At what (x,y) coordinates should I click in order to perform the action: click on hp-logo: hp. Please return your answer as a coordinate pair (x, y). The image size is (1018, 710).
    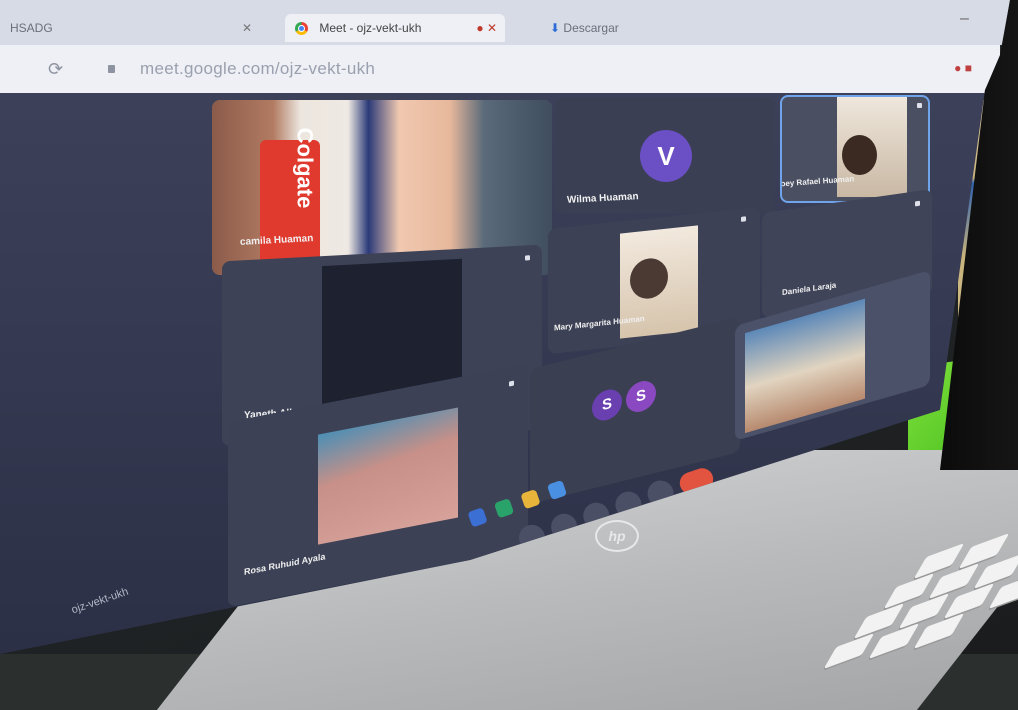
    Looking at the image, I should click on (617, 536).